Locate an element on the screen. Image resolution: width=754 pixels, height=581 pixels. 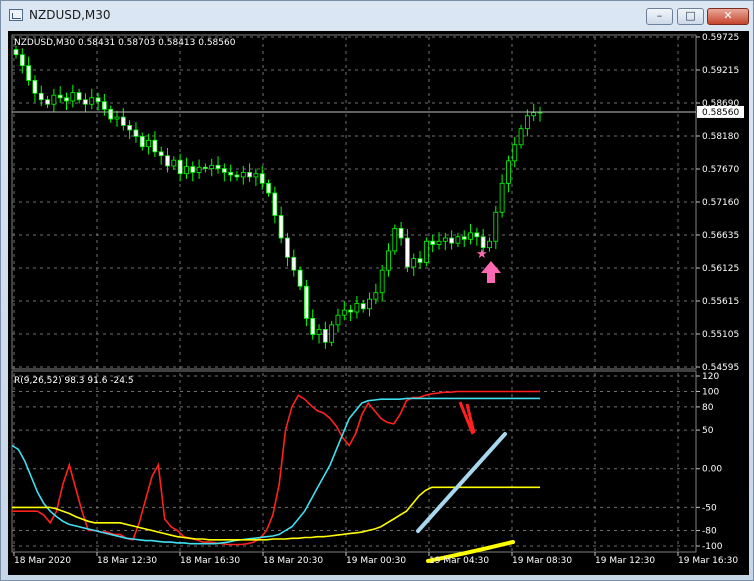
title-bar: NZDUSD,M30 – □ ✕ is located at coordinates (377, 16).